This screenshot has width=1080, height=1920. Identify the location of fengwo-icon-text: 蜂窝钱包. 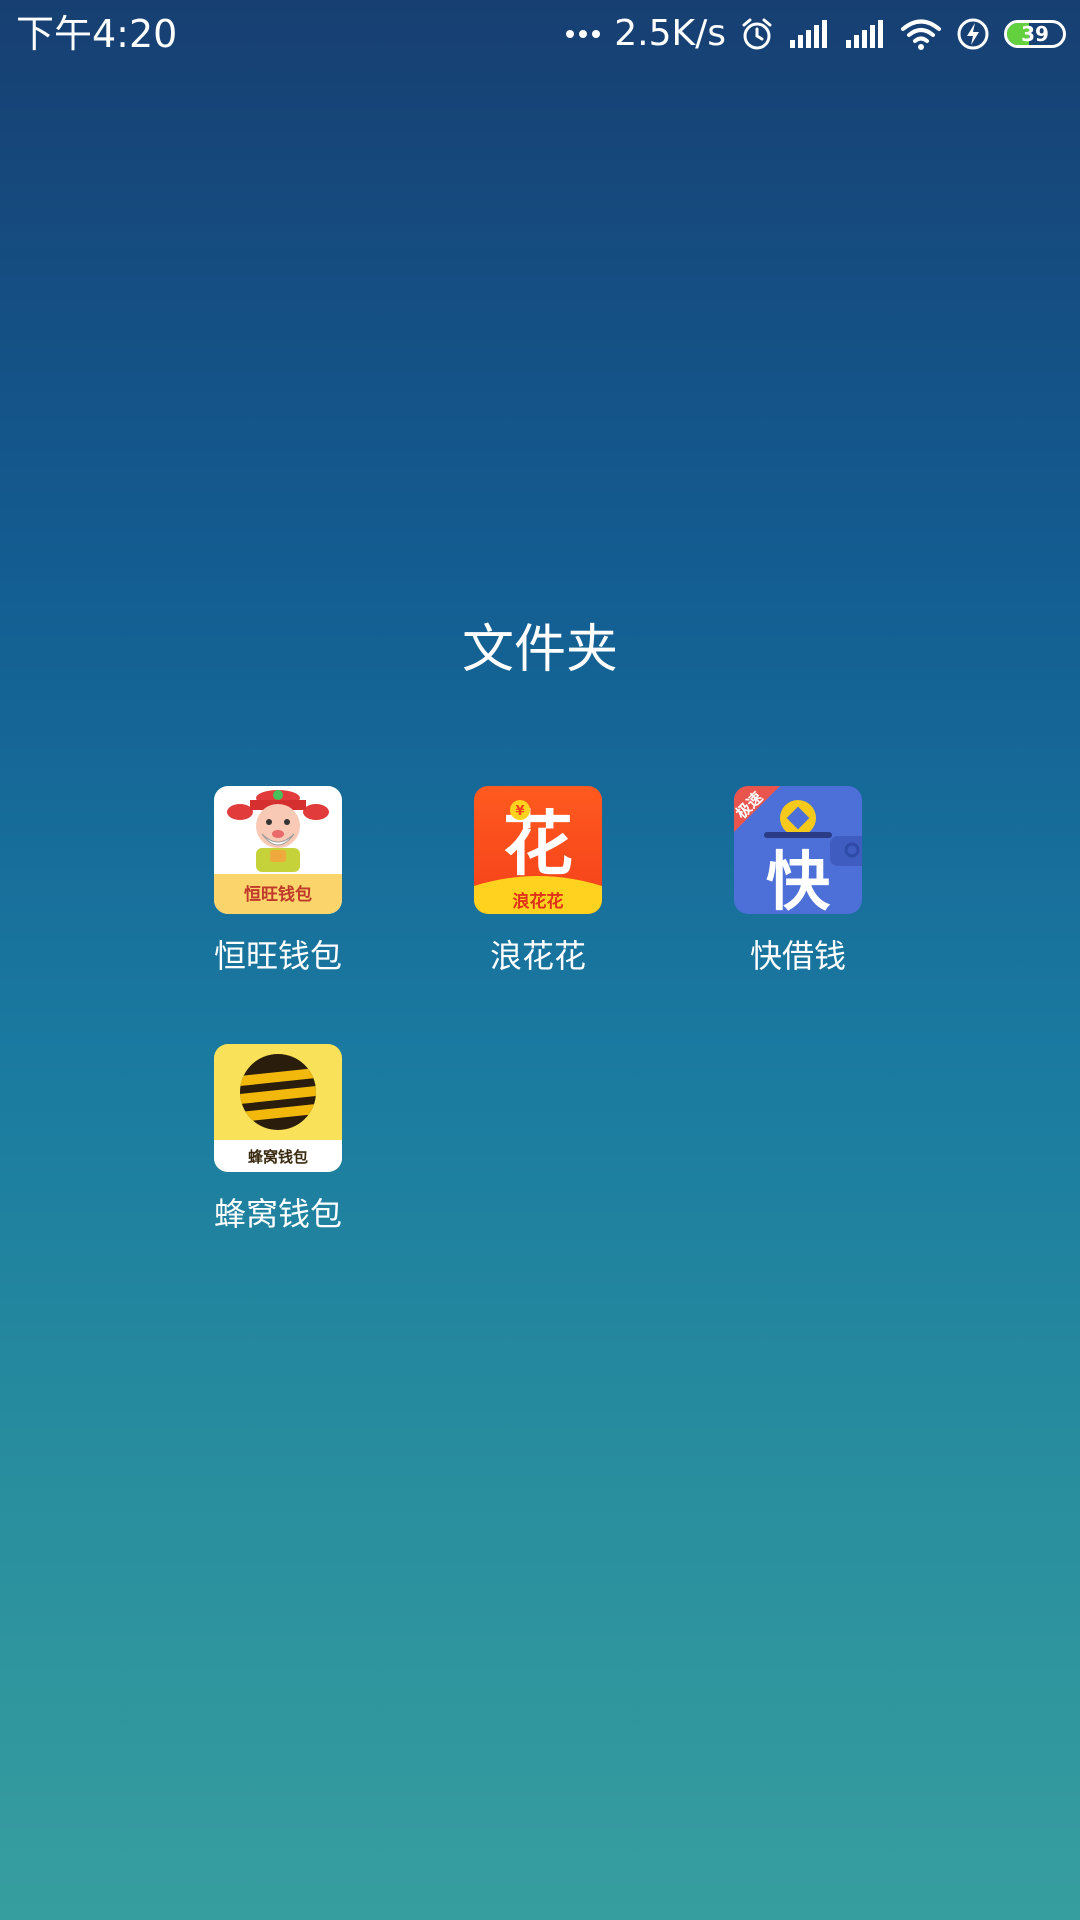
(278, 1157).